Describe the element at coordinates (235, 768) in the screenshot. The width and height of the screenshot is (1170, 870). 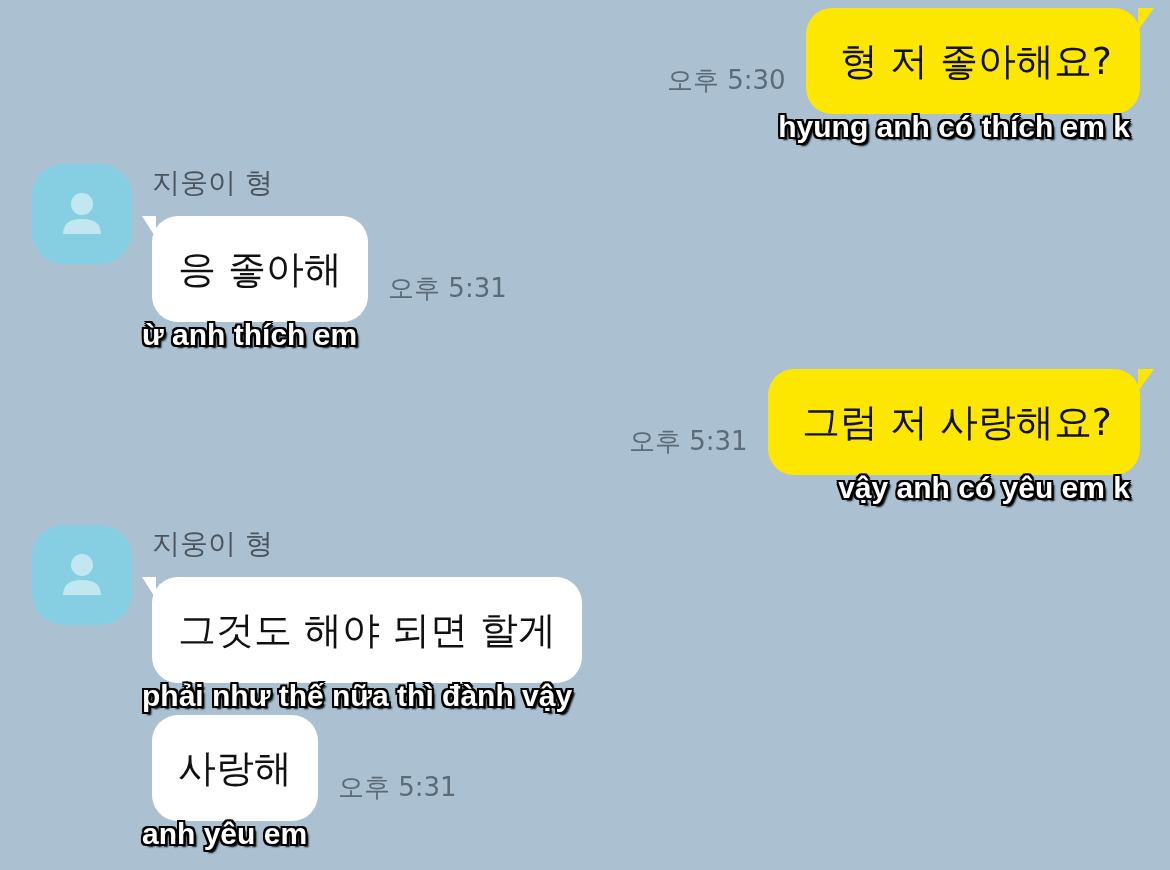
I see `message-bubble: 사랑해` at that location.